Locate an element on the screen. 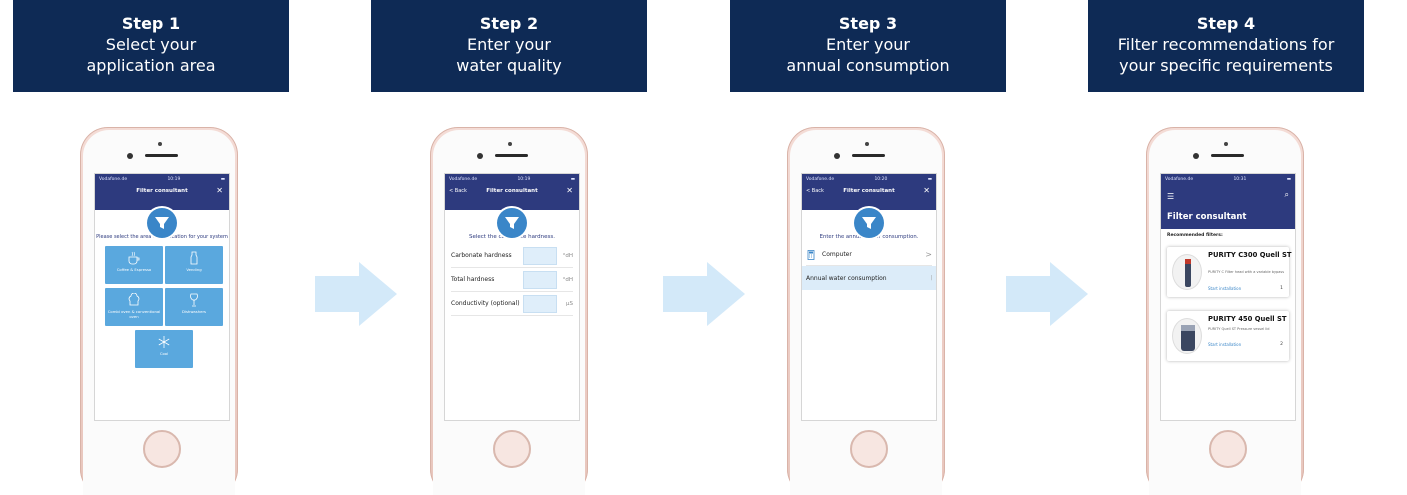  tile-vending: Vending is located at coordinates (194, 265).